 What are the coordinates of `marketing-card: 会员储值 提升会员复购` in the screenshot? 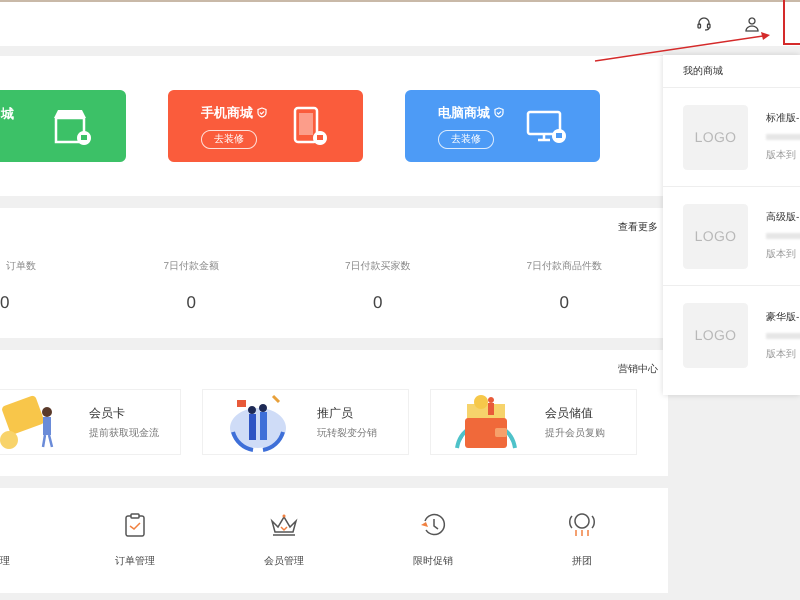 It's located at (533, 422).